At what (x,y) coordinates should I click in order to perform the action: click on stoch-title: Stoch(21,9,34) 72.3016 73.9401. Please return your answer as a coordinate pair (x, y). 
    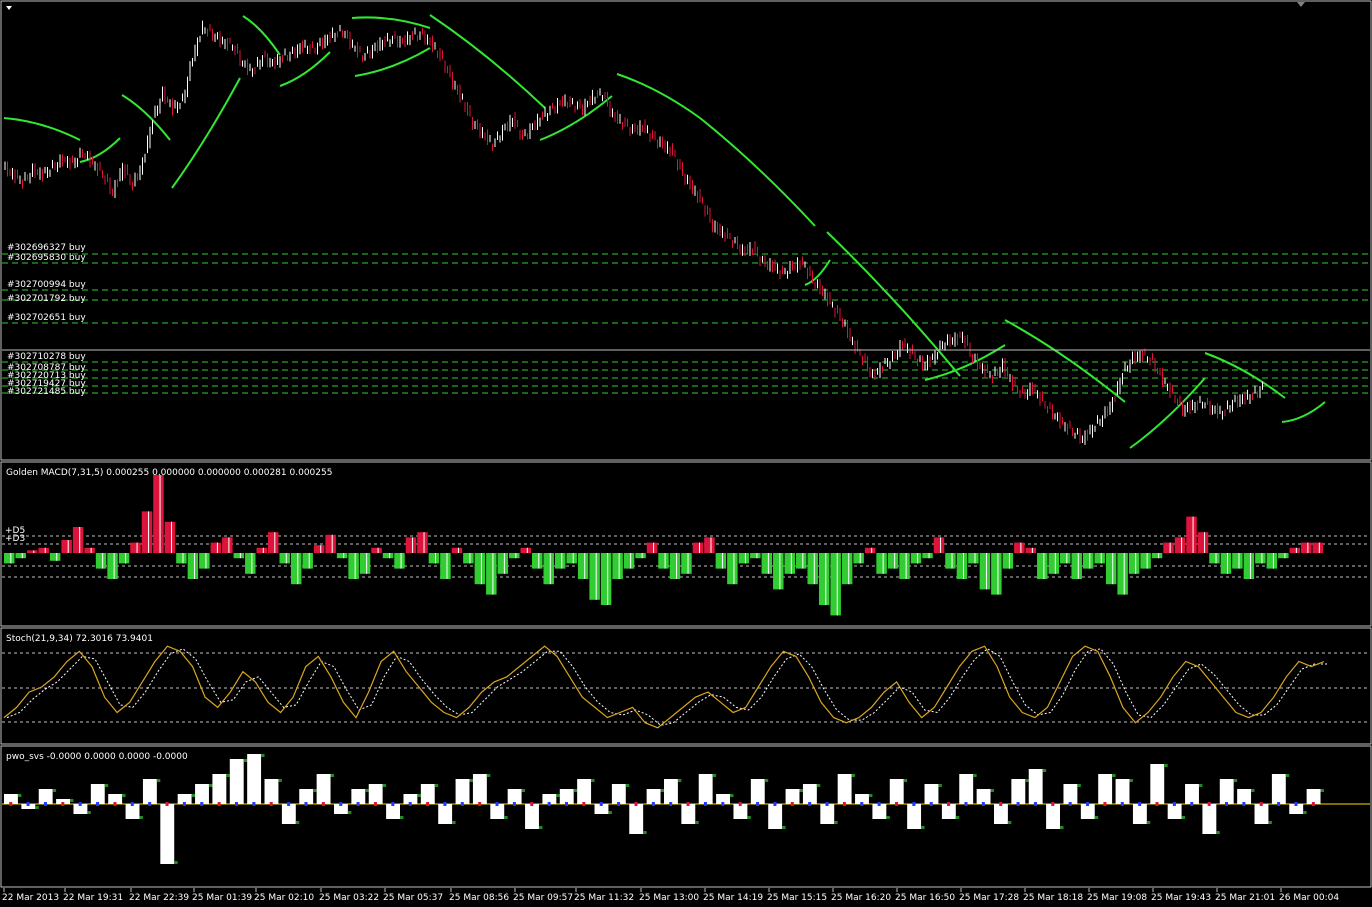
    Looking at the image, I should click on (79, 639).